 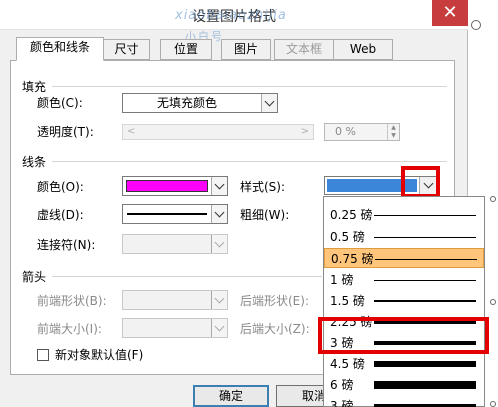 What do you see at coordinates (65, 132) in the screenshot?
I see `transparency-label: 透明度(T):` at bounding box center [65, 132].